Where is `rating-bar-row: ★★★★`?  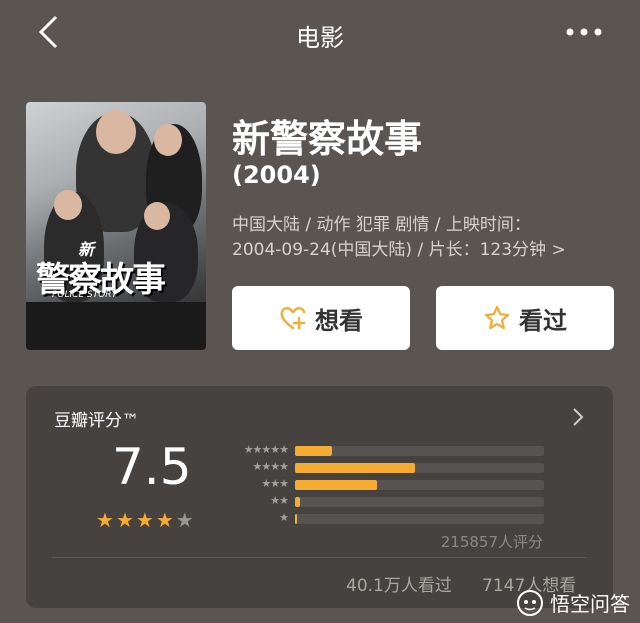 rating-bar-row: ★★★★ is located at coordinates (383, 466).